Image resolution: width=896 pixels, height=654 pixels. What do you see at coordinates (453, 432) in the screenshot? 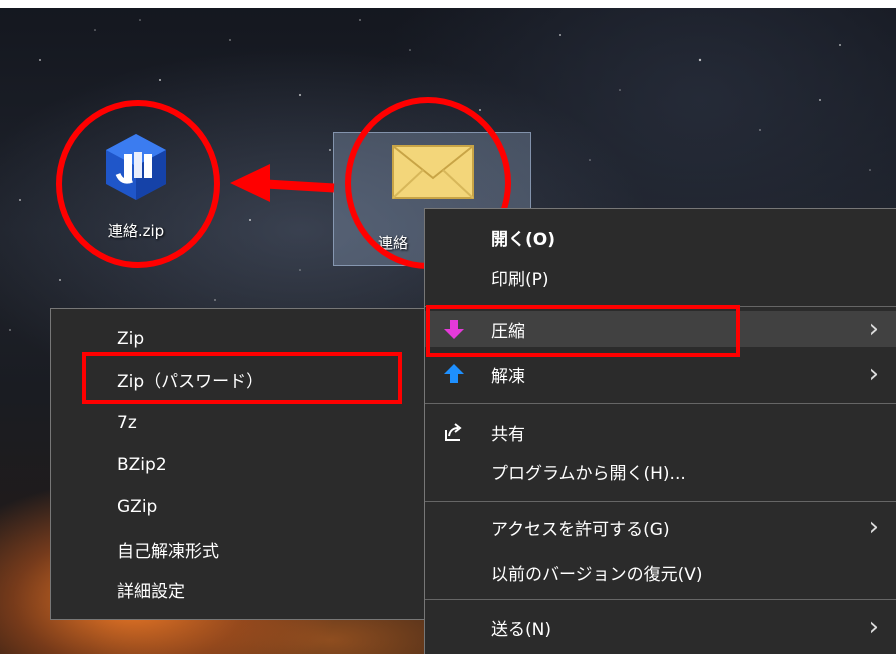
I see `share-icon` at bounding box center [453, 432].